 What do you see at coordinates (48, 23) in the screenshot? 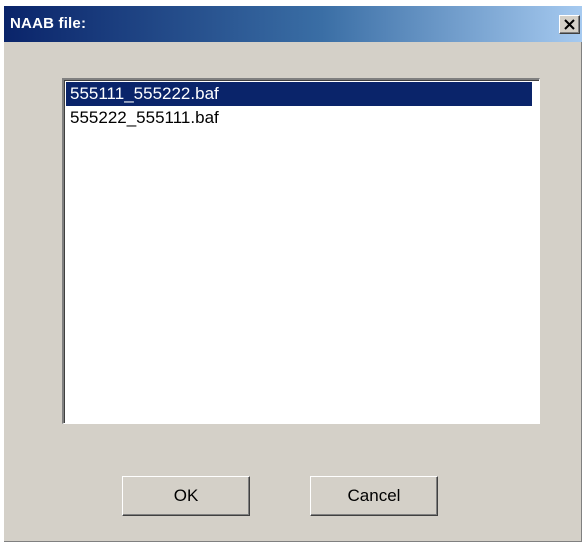
I see `dialog-title: NAAB file:` at bounding box center [48, 23].